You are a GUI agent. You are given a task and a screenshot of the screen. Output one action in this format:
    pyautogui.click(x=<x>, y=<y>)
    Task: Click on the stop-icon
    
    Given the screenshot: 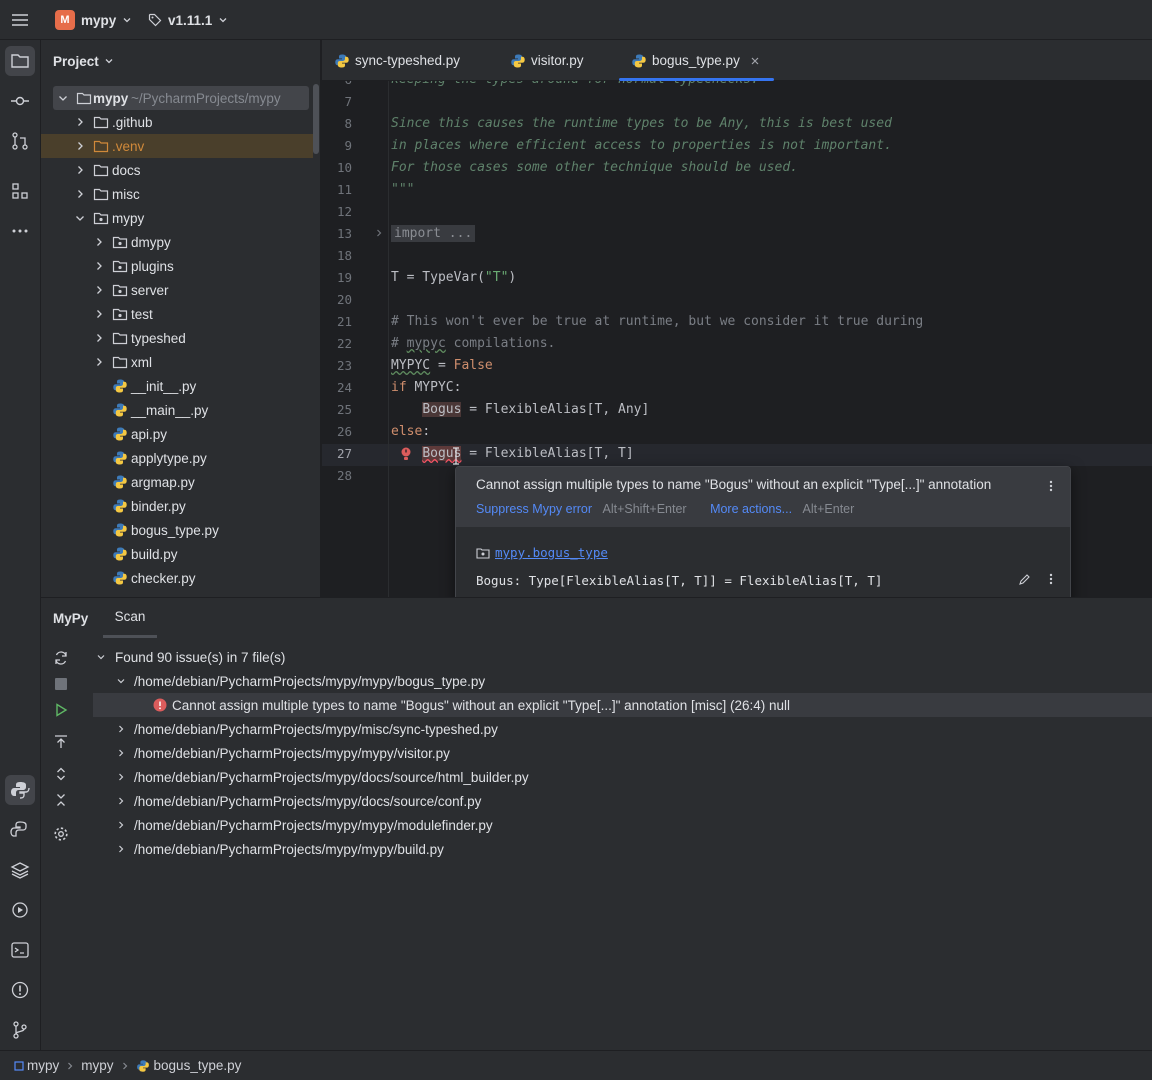 What is the action you would take?
    pyautogui.click(x=61, y=684)
    